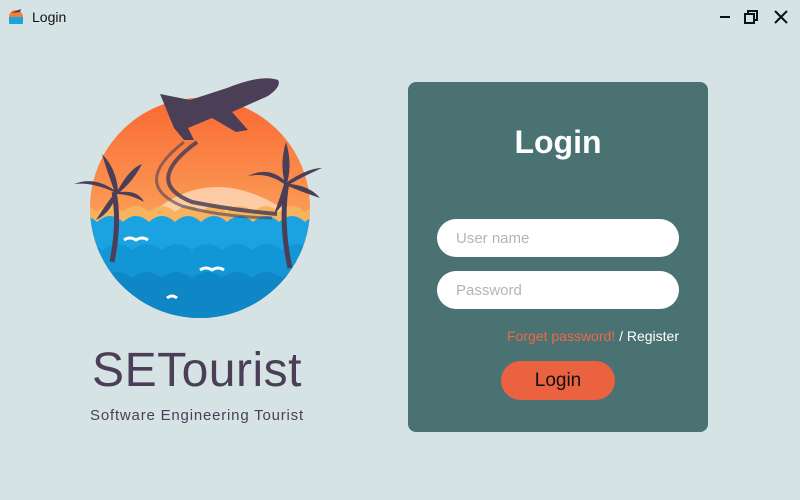  I want to click on password-input, so click(558, 290).